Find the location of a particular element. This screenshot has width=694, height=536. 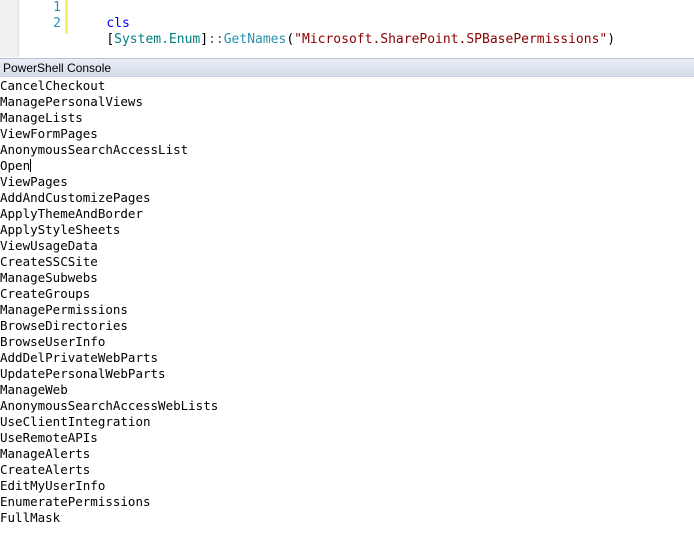

console-output-line: ManageSubwebs is located at coordinates (49, 277).